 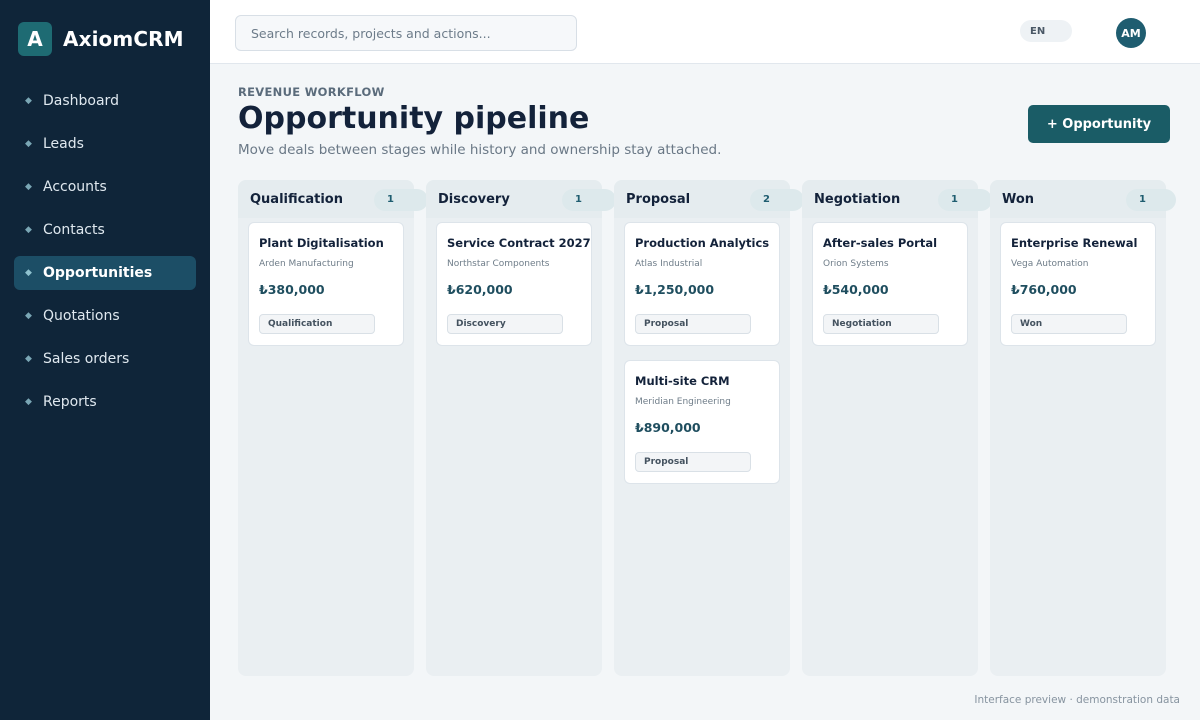 I want to click on brand-logo-icon: A, so click(x=35, y=39).